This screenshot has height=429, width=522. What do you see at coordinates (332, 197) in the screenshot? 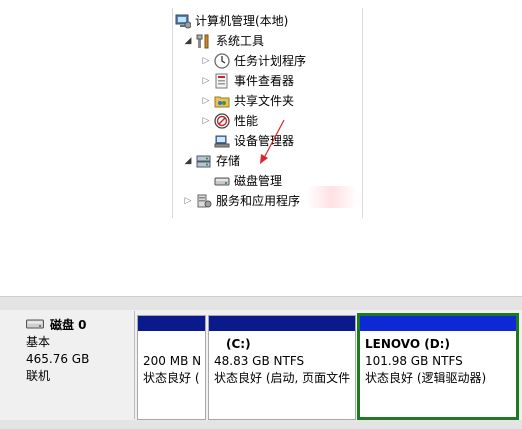
I see `blurred-watermark` at bounding box center [332, 197].